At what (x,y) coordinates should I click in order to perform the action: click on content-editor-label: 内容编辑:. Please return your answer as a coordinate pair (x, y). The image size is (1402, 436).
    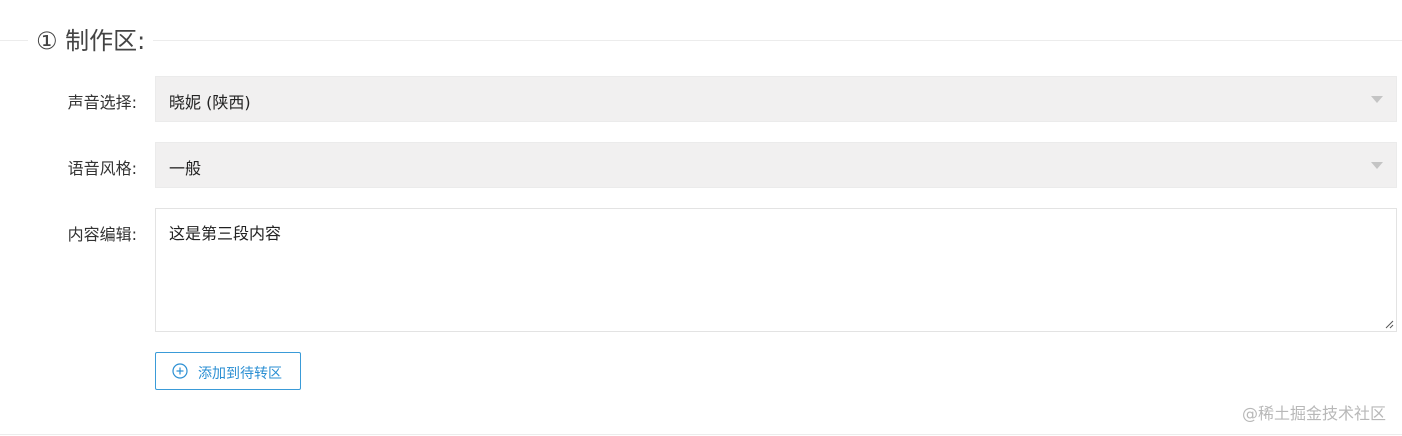
    Looking at the image, I should click on (102, 234).